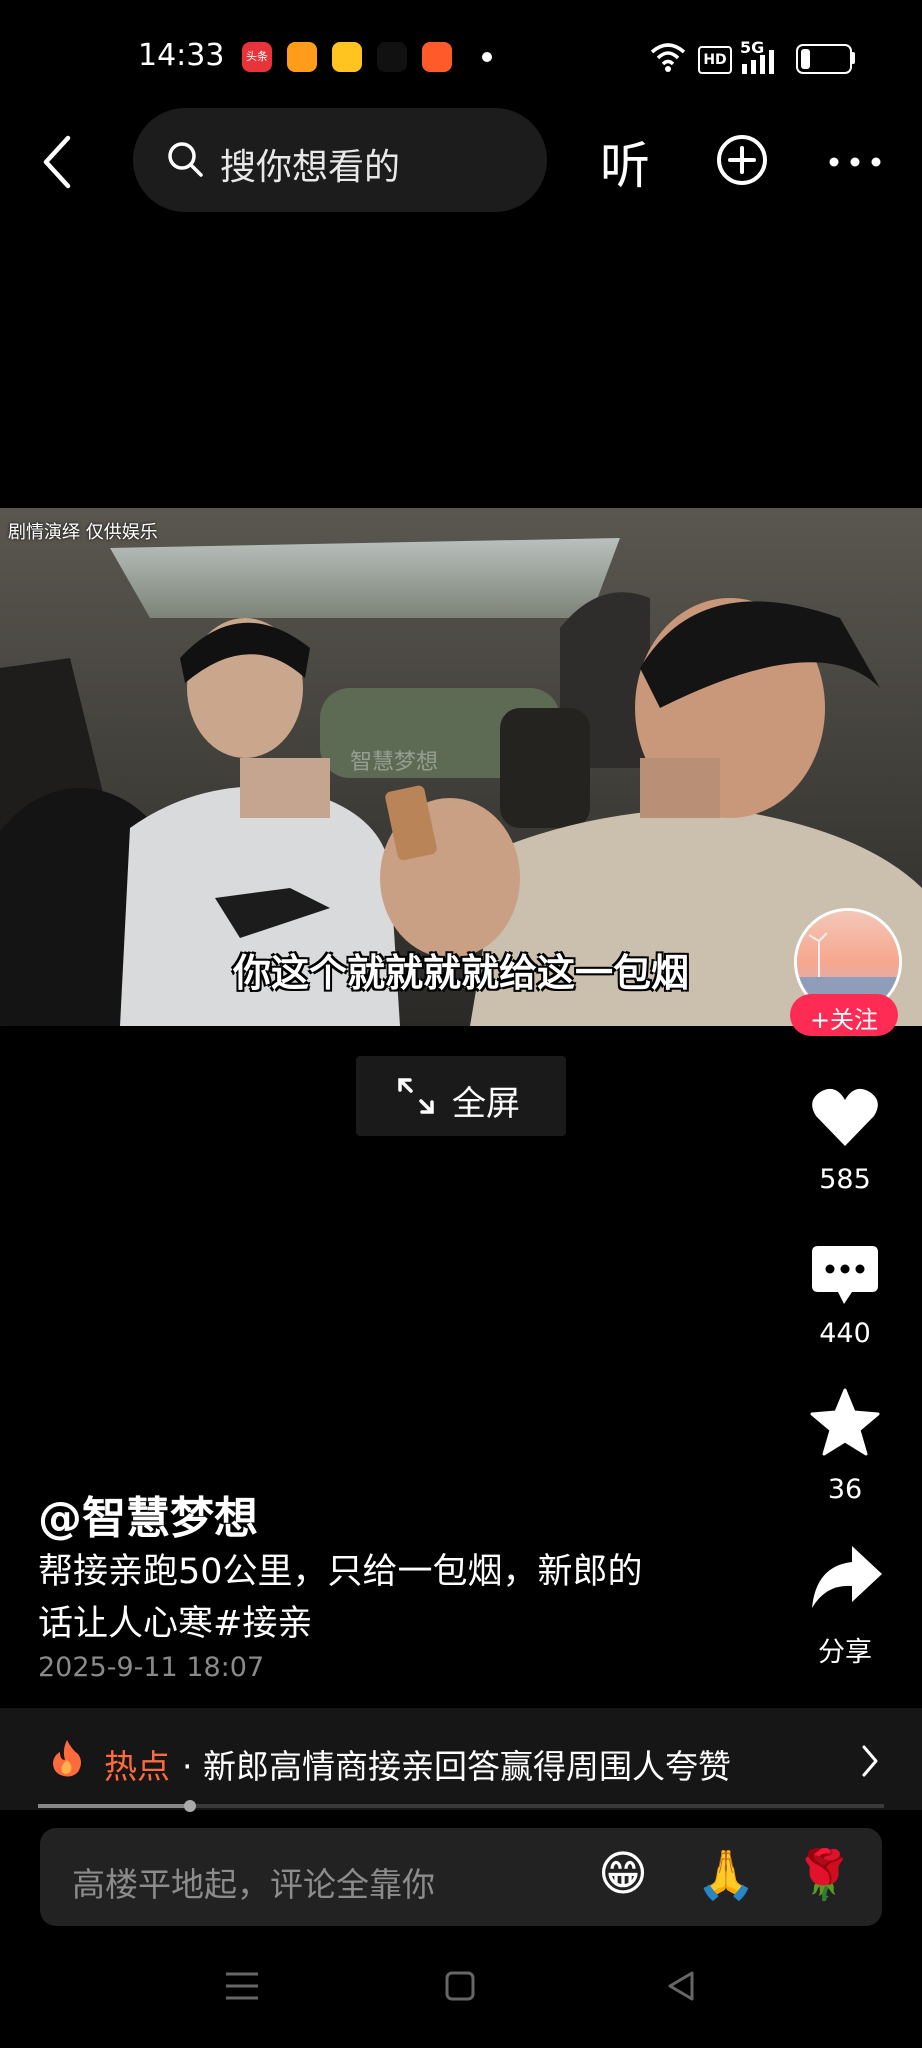  I want to click on listen-button: 听, so click(625, 162).